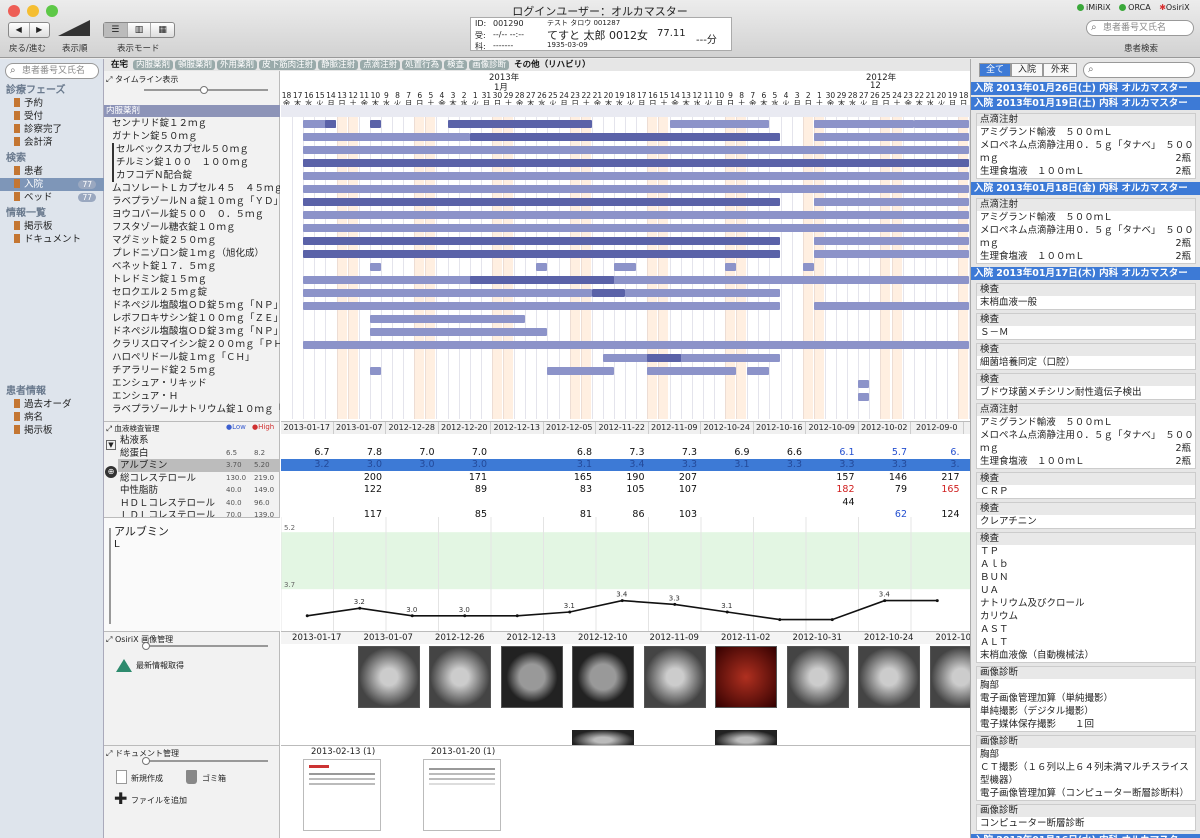 This screenshot has height=838, width=1200. What do you see at coordinates (307, 428) in the screenshot?
I see `lab-date: 2013-01-17` at bounding box center [307, 428].